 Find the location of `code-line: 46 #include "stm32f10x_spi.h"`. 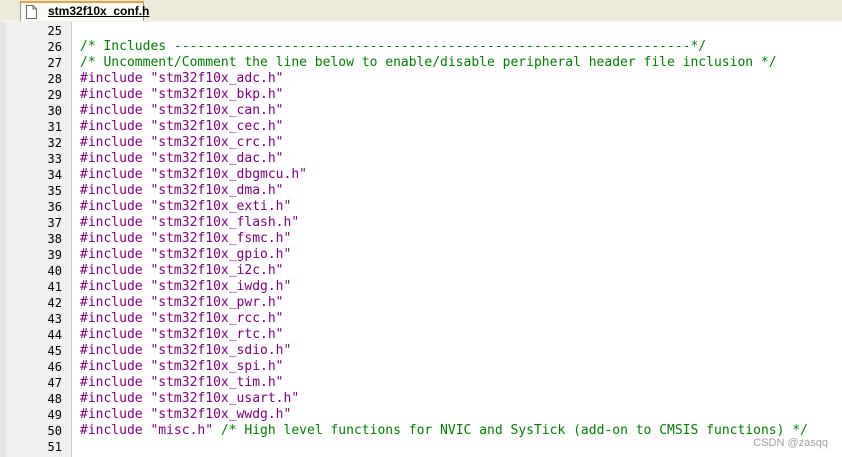

code-line: 46 #include "stm32f10x_spi.h" is located at coordinates (421, 367).